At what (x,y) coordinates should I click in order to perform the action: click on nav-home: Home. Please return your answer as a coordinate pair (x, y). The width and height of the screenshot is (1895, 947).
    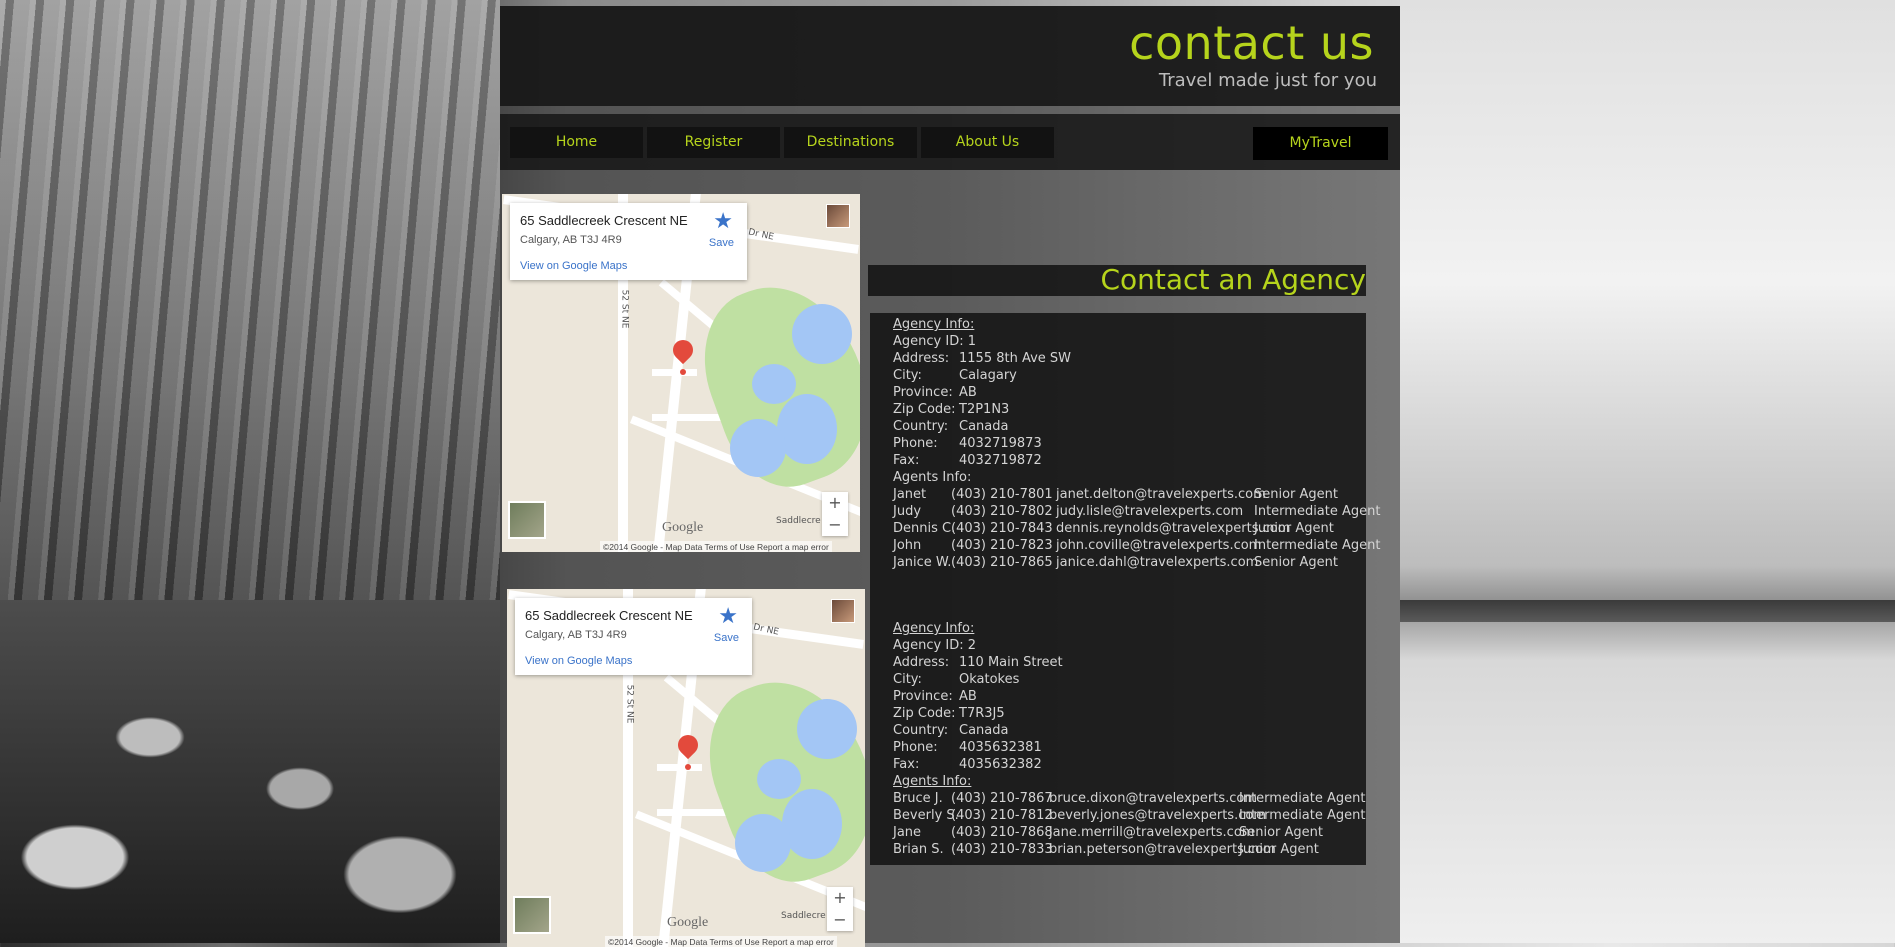
    Looking at the image, I should click on (576, 142).